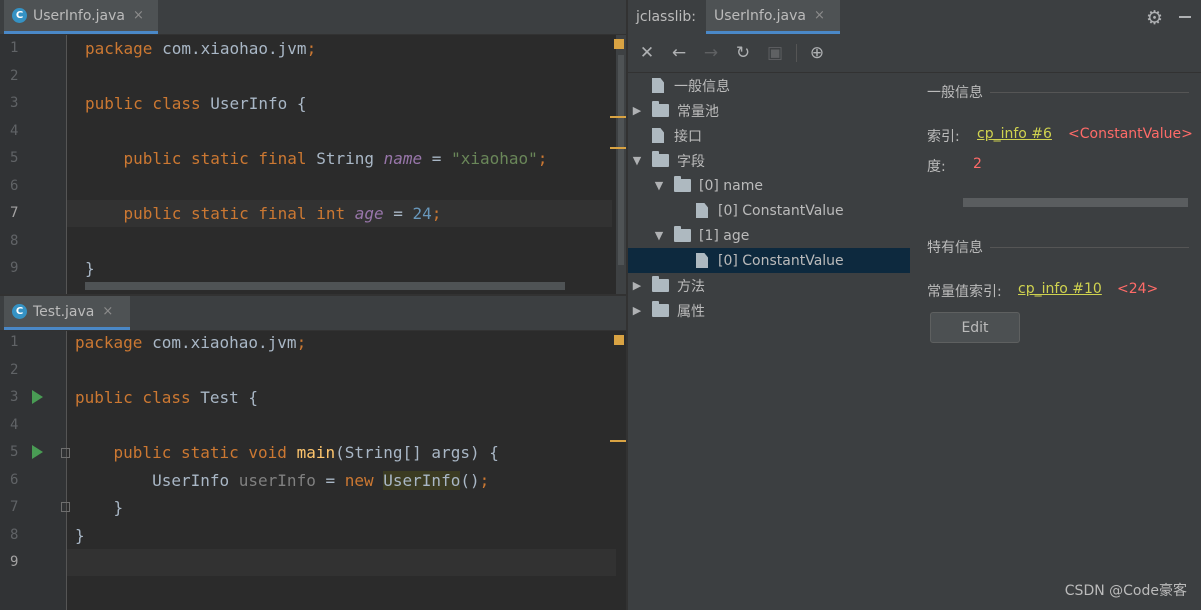 The height and width of the screenshot is (610, 1201). I want to click on code-token: (String[] args) {, so click(417, 452).